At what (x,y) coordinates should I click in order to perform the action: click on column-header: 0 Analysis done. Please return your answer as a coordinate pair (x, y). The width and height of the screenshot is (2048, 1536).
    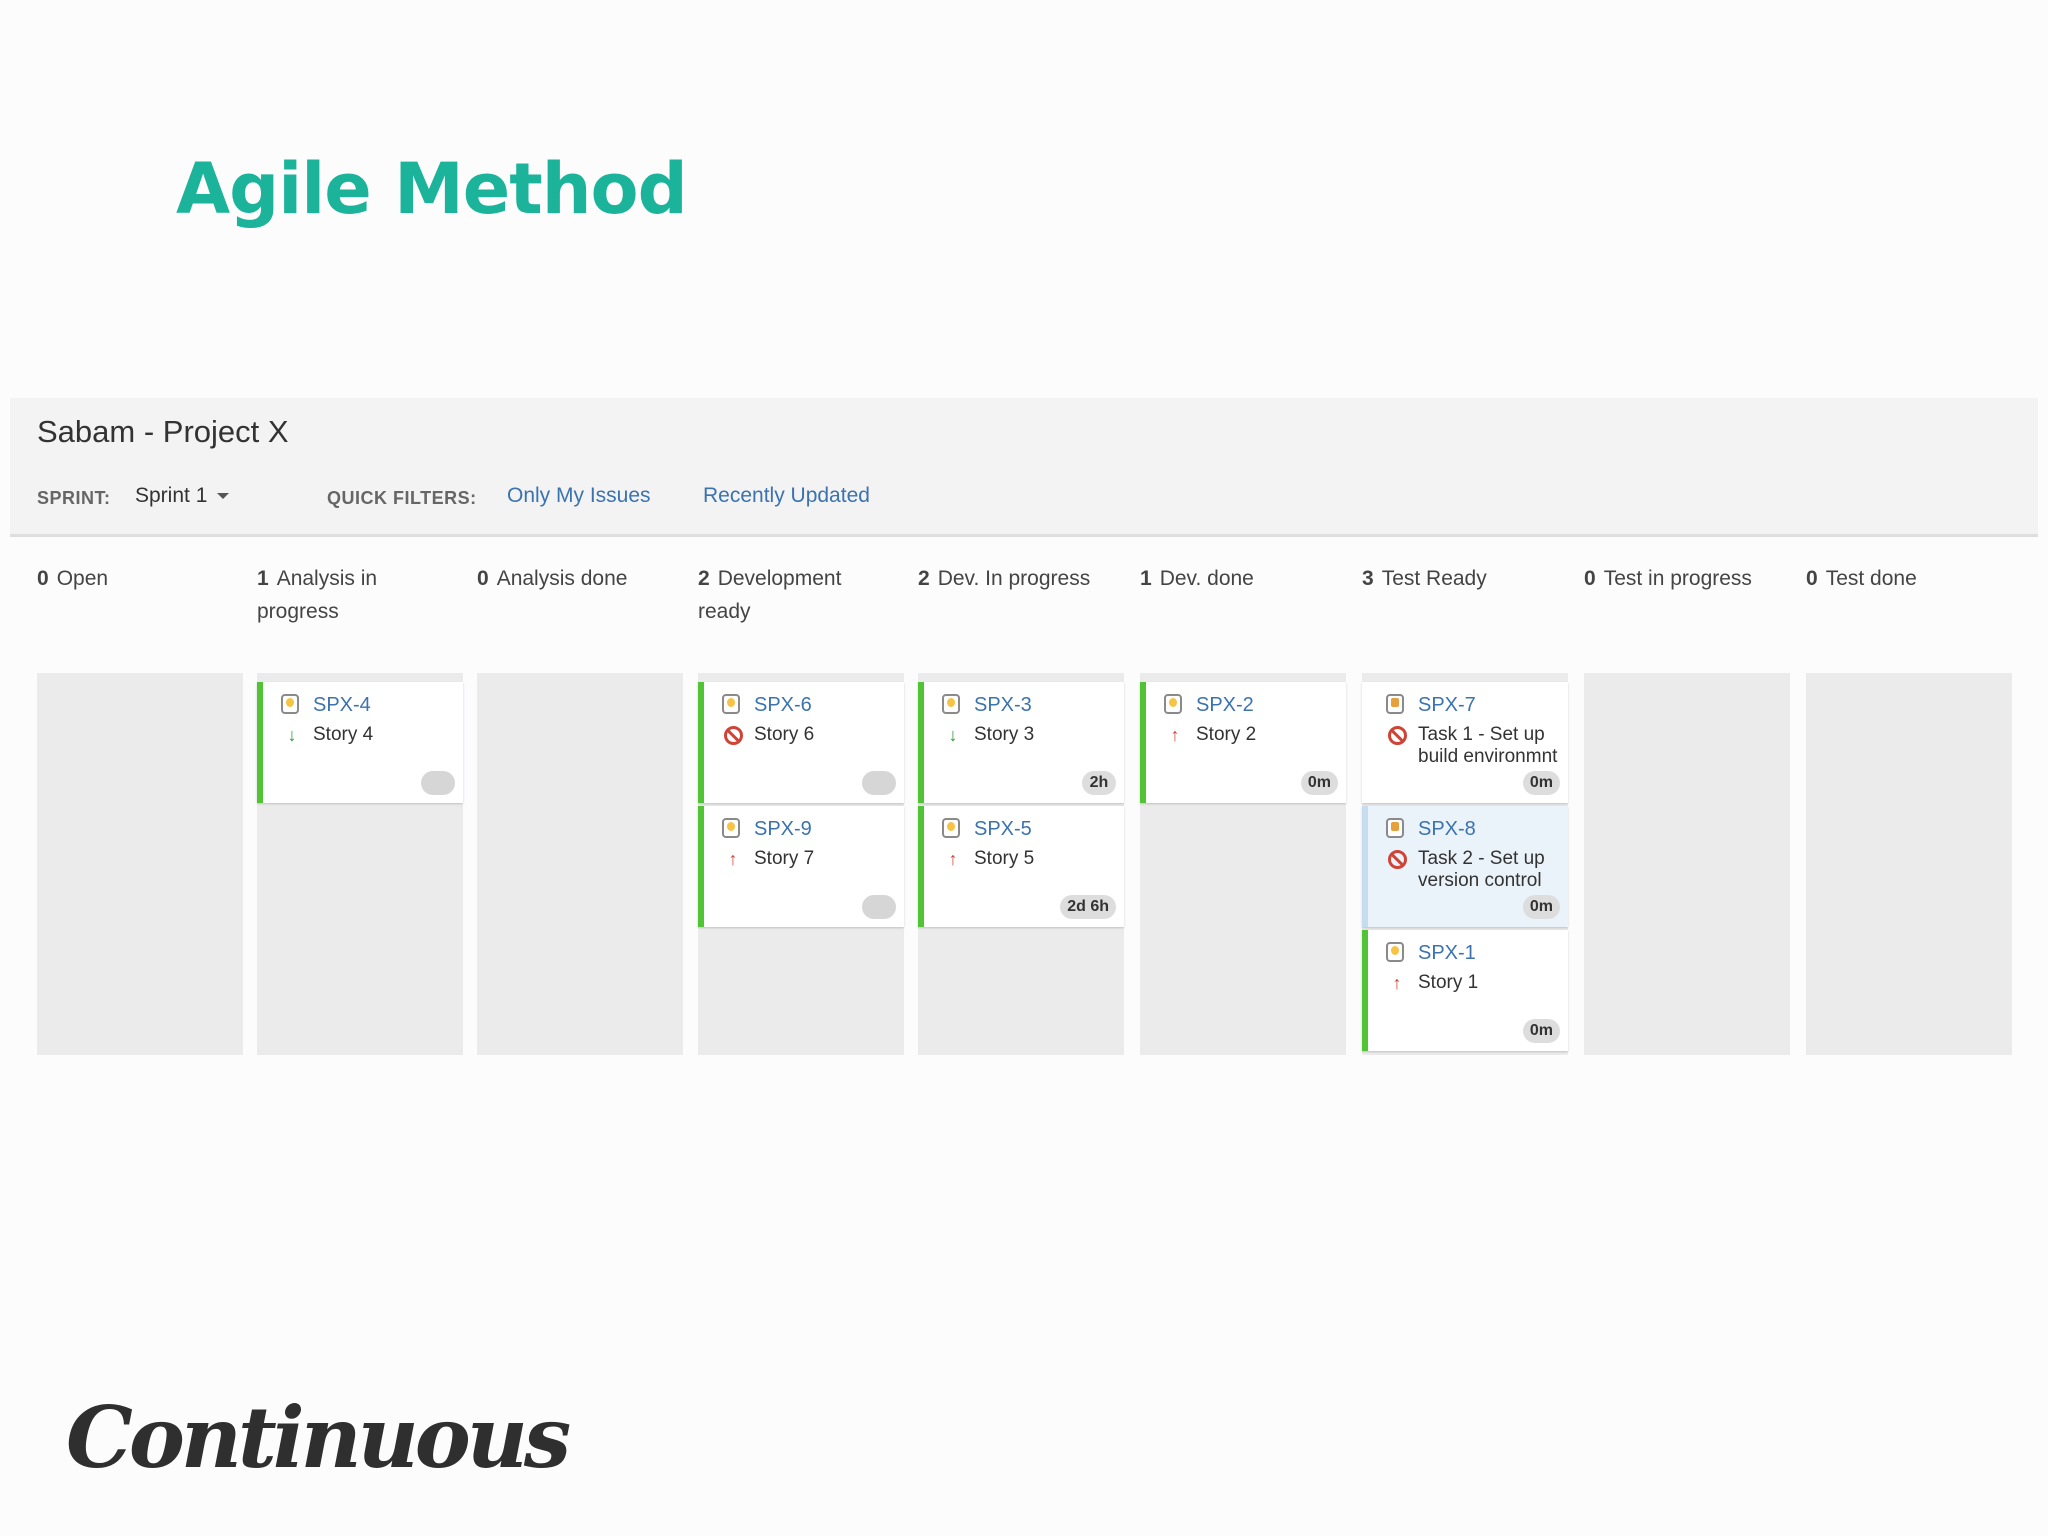
    Looking at the image, I should click on (577, 578).